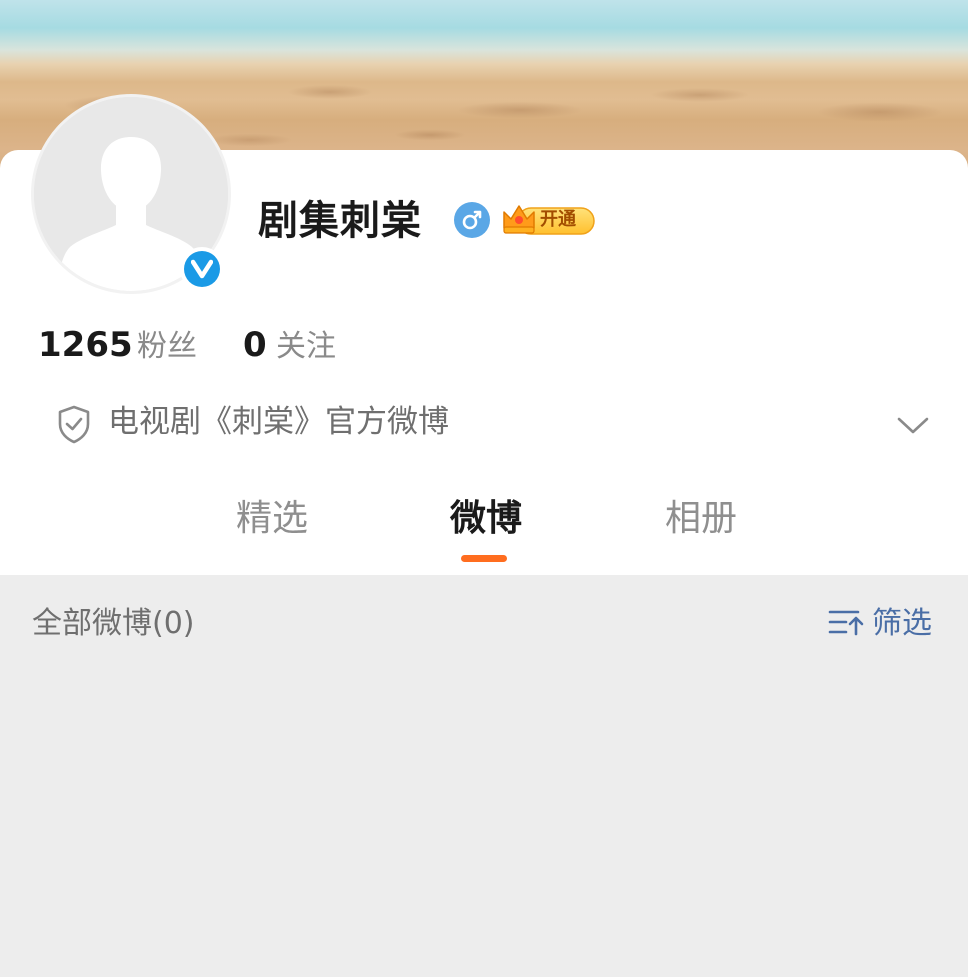 The height and width of the screenshot is (977, 968). Describe the element at coordinates (113, 623) in the screenshot. I see `feed-count-label: 全部微博(0)` at that location.